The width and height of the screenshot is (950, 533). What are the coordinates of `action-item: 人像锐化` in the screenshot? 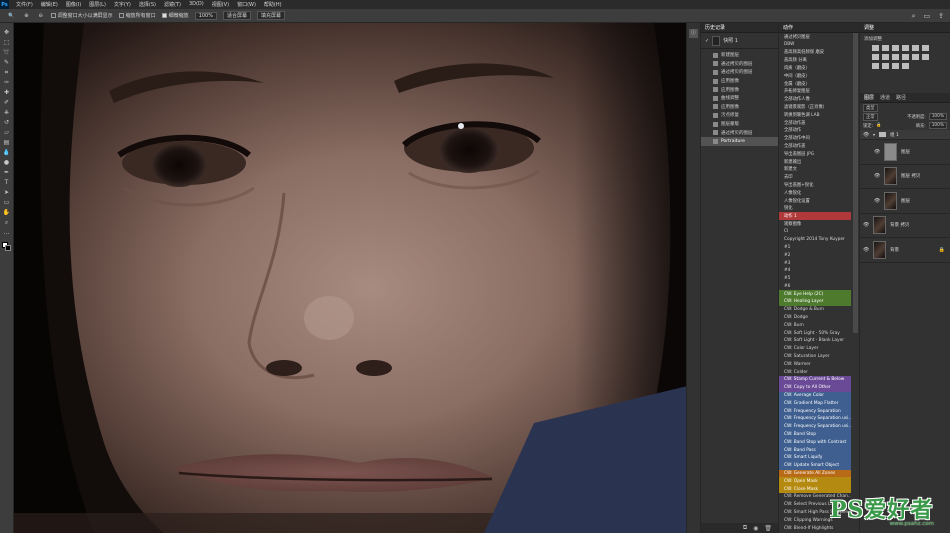 It's located at (815, 193).